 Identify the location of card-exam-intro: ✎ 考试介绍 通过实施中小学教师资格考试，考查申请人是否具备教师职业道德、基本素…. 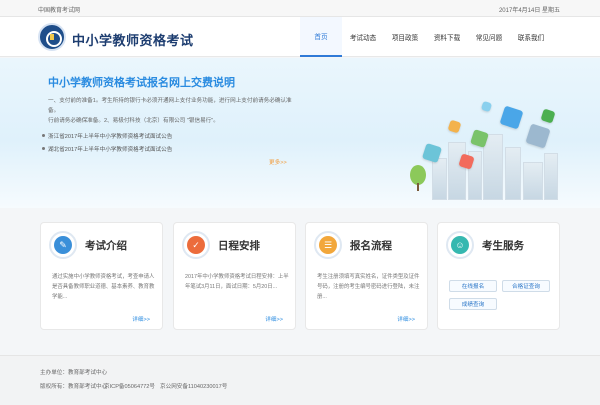
(101, 276).